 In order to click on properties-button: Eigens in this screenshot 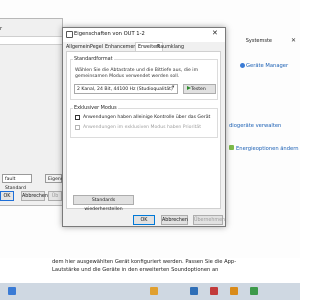, I will do `click(54, 178)`.